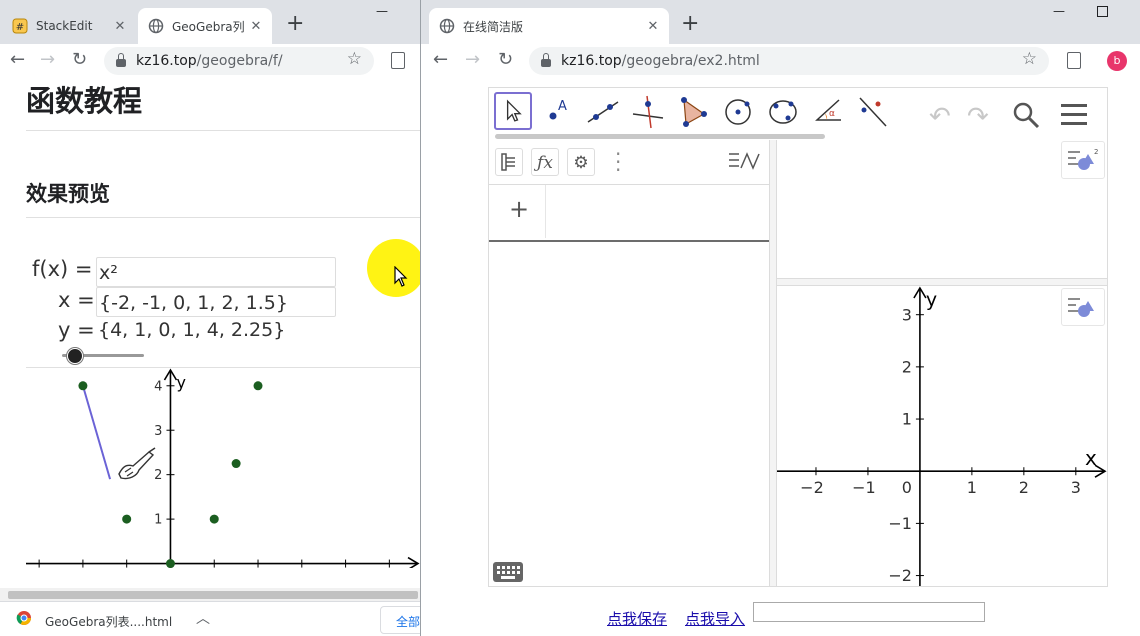  What do you see at coordinates (76, 300) in the screenshot?
I see `x-label: x =` at bounding box center [76, 300].